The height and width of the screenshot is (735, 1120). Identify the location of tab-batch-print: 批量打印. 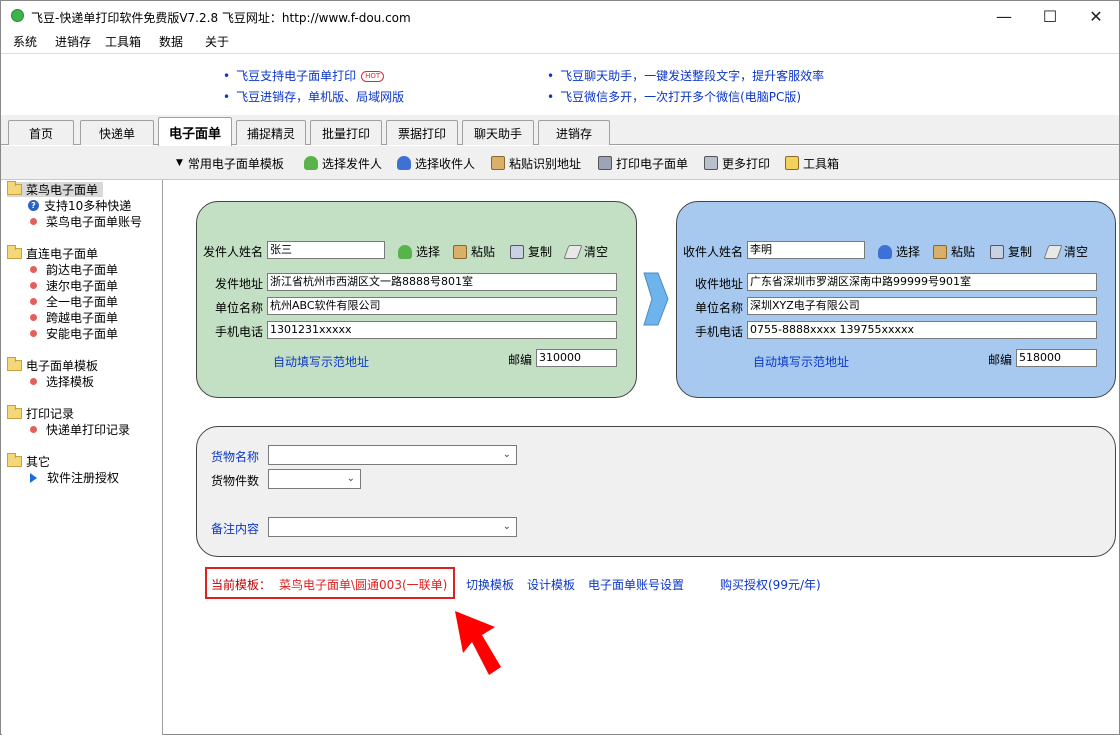
(346, 132).